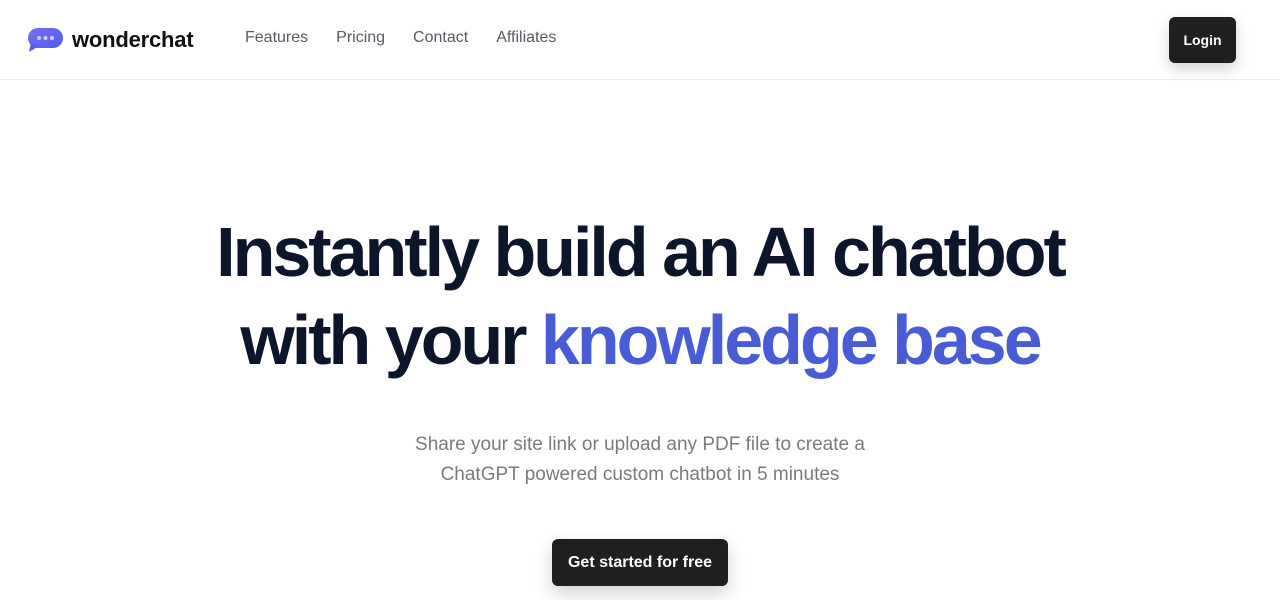 This screenshot has width=1280, height=600. What do you see at coordinates (526, 38) in the screenshot?
I see `nav-item-affiliates: Affiliates` at bounding box center [526, 38].